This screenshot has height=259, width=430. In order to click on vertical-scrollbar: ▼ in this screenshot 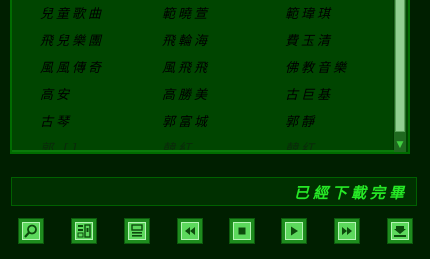, I will do `click(399, 76)`.